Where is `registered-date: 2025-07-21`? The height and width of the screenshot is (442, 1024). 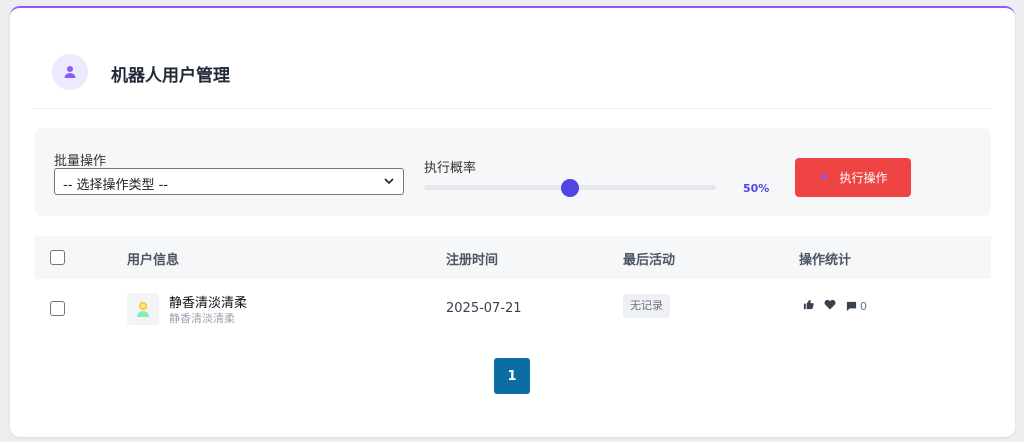
registered-date: 2025-07-21 is located at coordinates (484, 308).